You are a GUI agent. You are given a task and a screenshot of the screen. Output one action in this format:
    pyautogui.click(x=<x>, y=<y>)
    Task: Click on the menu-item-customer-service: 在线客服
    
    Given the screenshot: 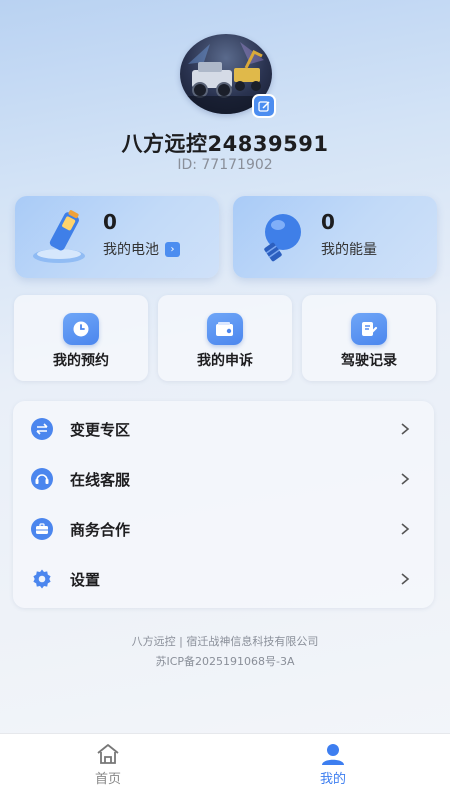 What is the action you would take?
    pyautogui.click(x=223, y=479)
    